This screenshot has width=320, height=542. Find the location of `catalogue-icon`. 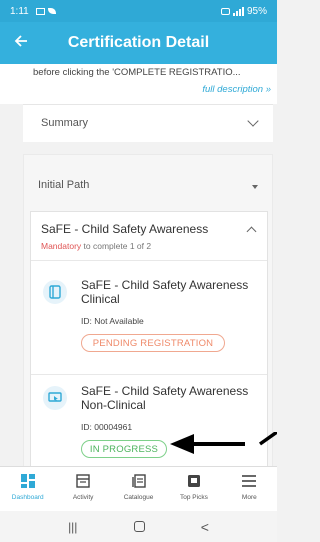

catalogue-icon is located at coordinates (138, 481).